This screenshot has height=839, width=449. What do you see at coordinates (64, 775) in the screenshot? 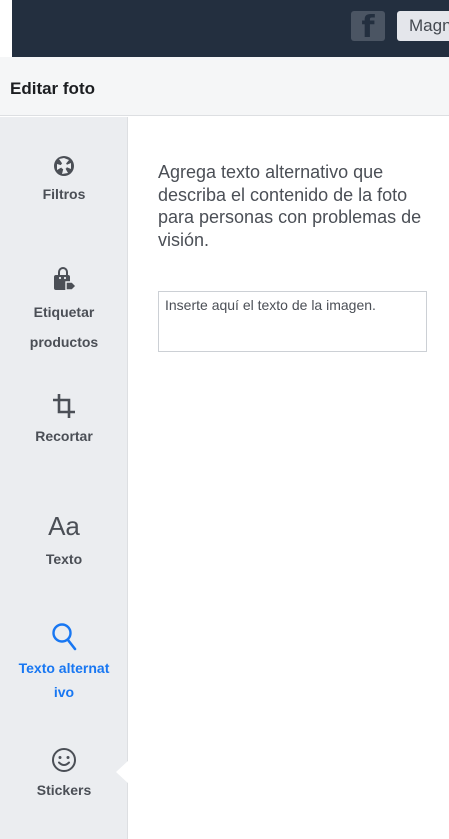
I see `sidebar-item-stickers: Stickers` at bounding box center [64, 775].